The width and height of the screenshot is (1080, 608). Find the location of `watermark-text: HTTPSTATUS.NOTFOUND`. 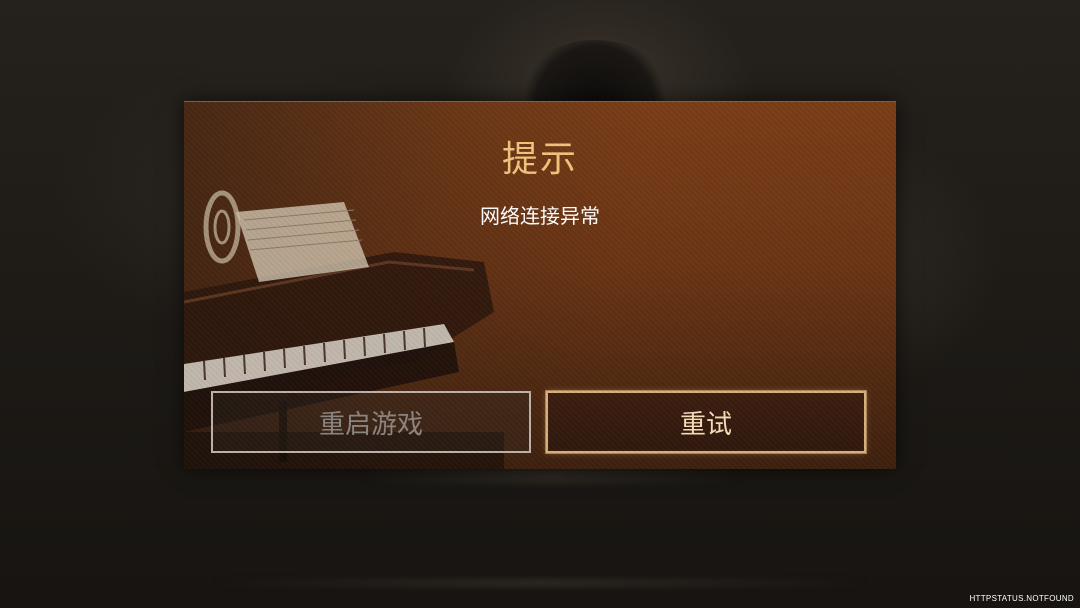

watermark-text: HTTPSTATUS.NOTFOUND is located at coordinates (1021, 598).